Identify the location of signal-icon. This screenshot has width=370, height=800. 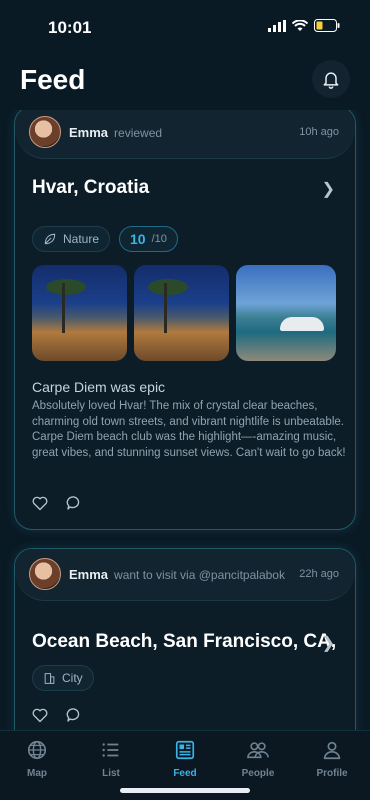
(277, 25).